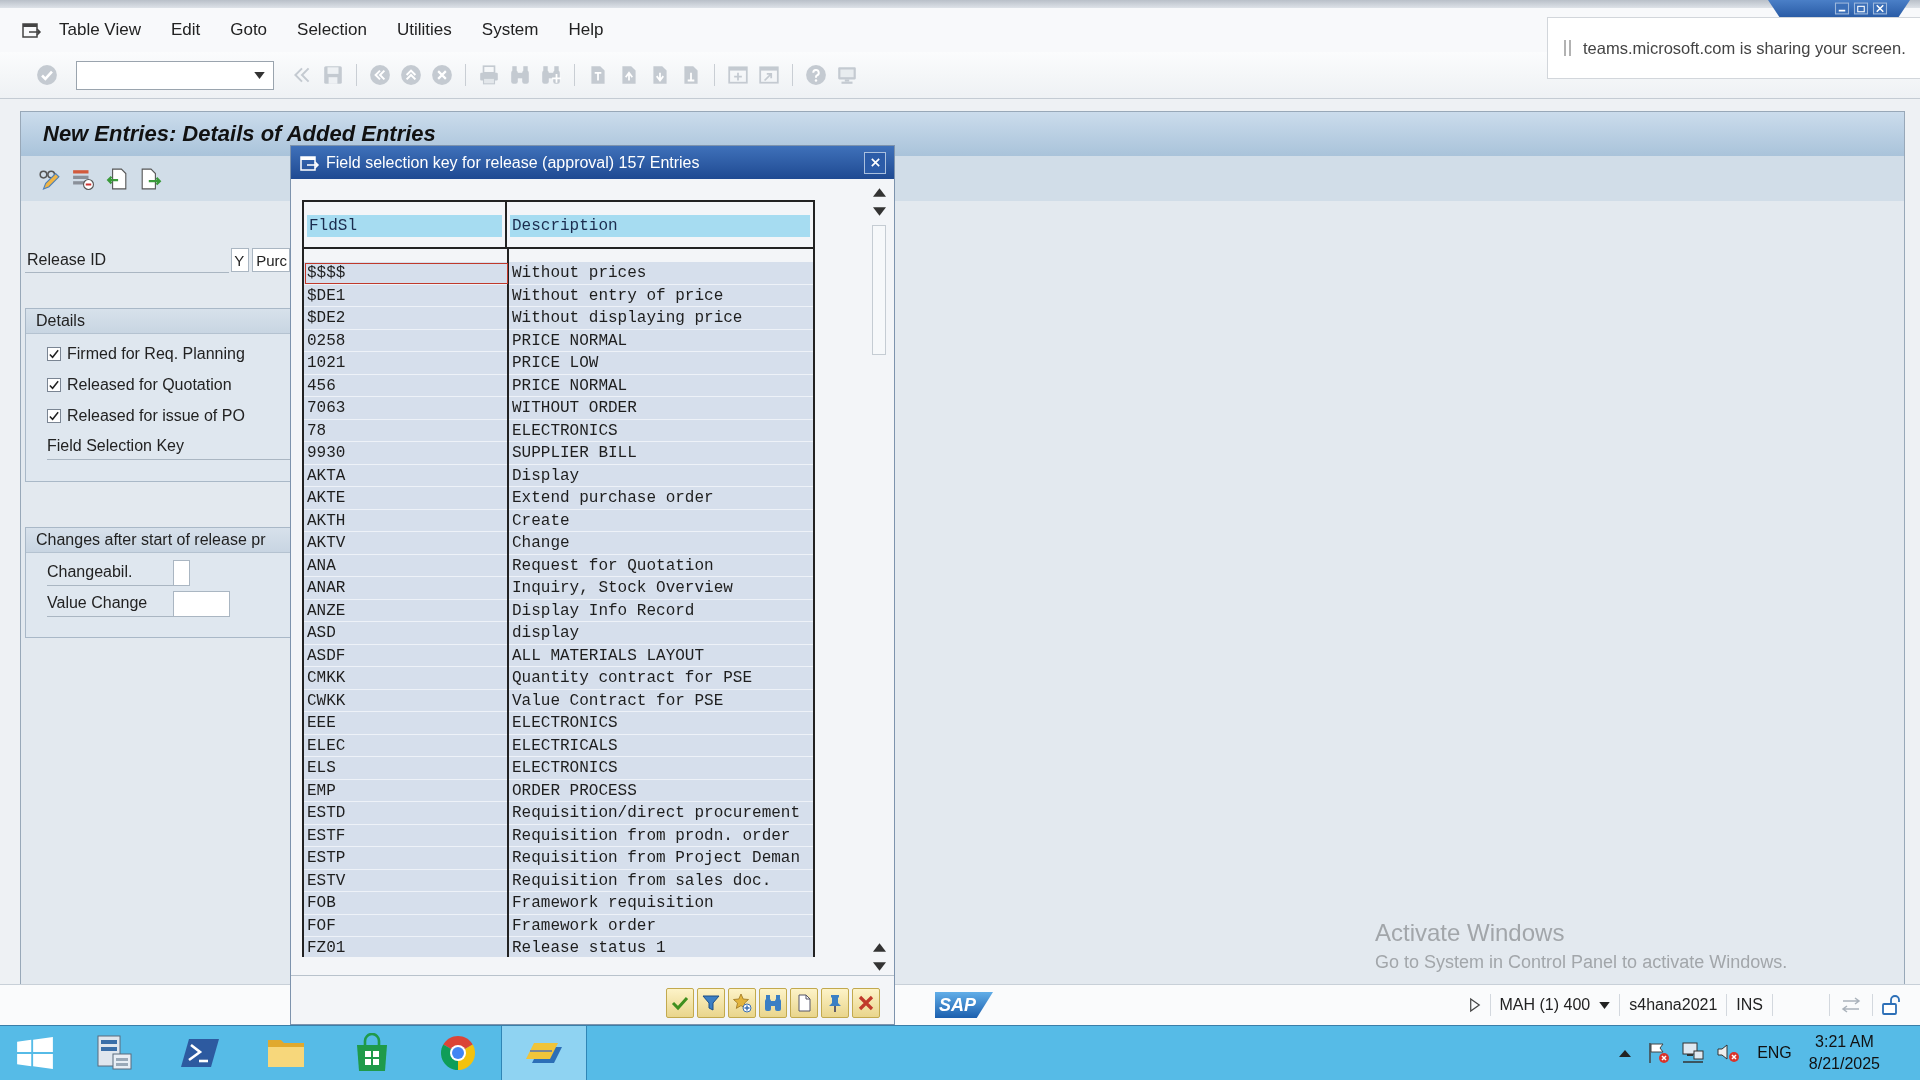 The height and width of the screenshot is (1080, 1920). Describe the element at coordinates (661, 655) in the screenshot. I see `table-cell: ALL MATERIALS LAYOUT` at that location.